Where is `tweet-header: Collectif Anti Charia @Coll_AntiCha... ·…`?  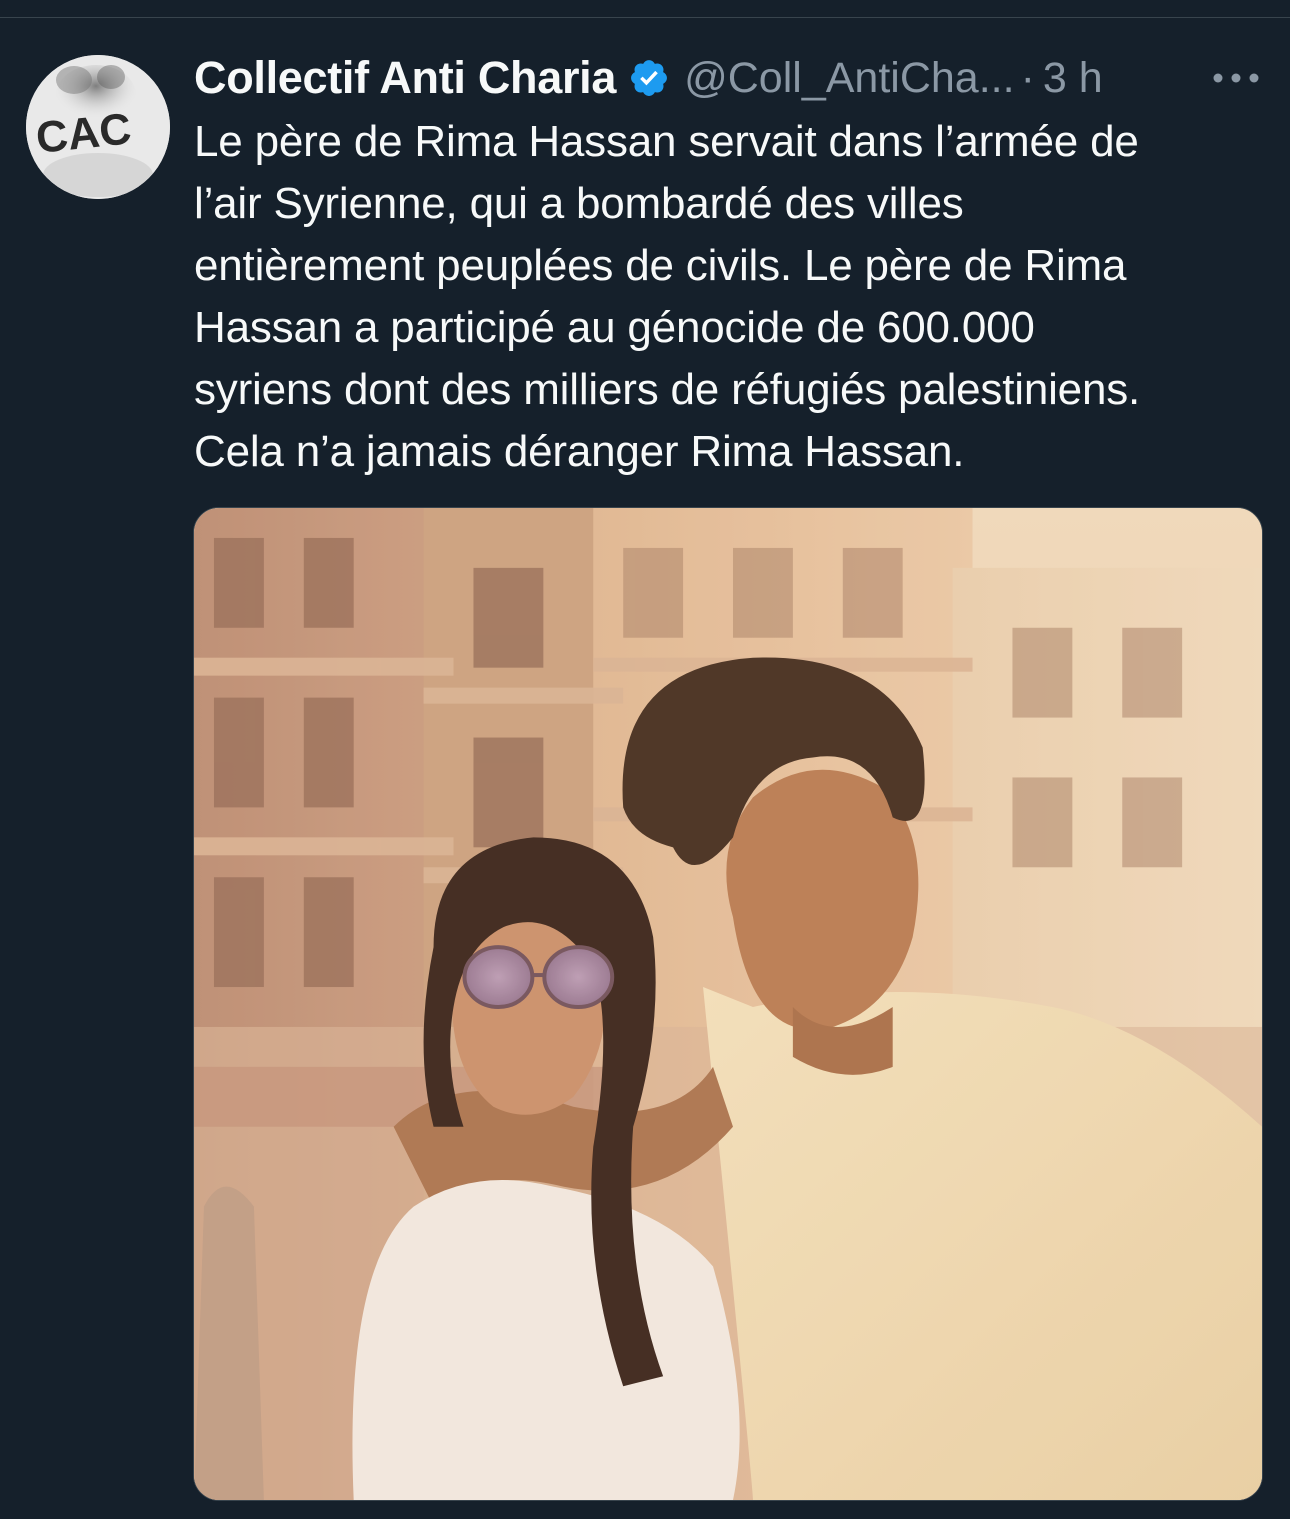 tweet-header: Collectif Anti Charia @Coll_AntiCha... ·… is located at coordinates (648, 78).